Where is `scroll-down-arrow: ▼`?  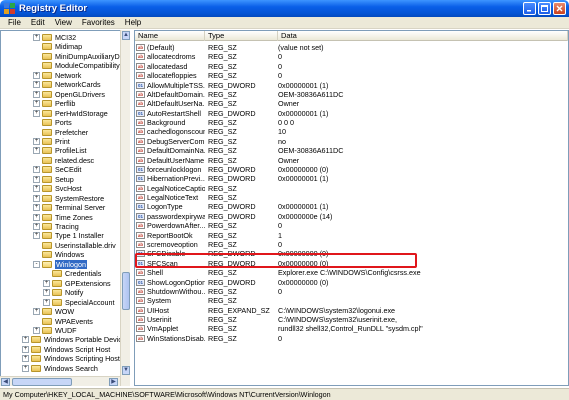
scroll-down-arrow: ▼ is located at coordinates (126, 370).